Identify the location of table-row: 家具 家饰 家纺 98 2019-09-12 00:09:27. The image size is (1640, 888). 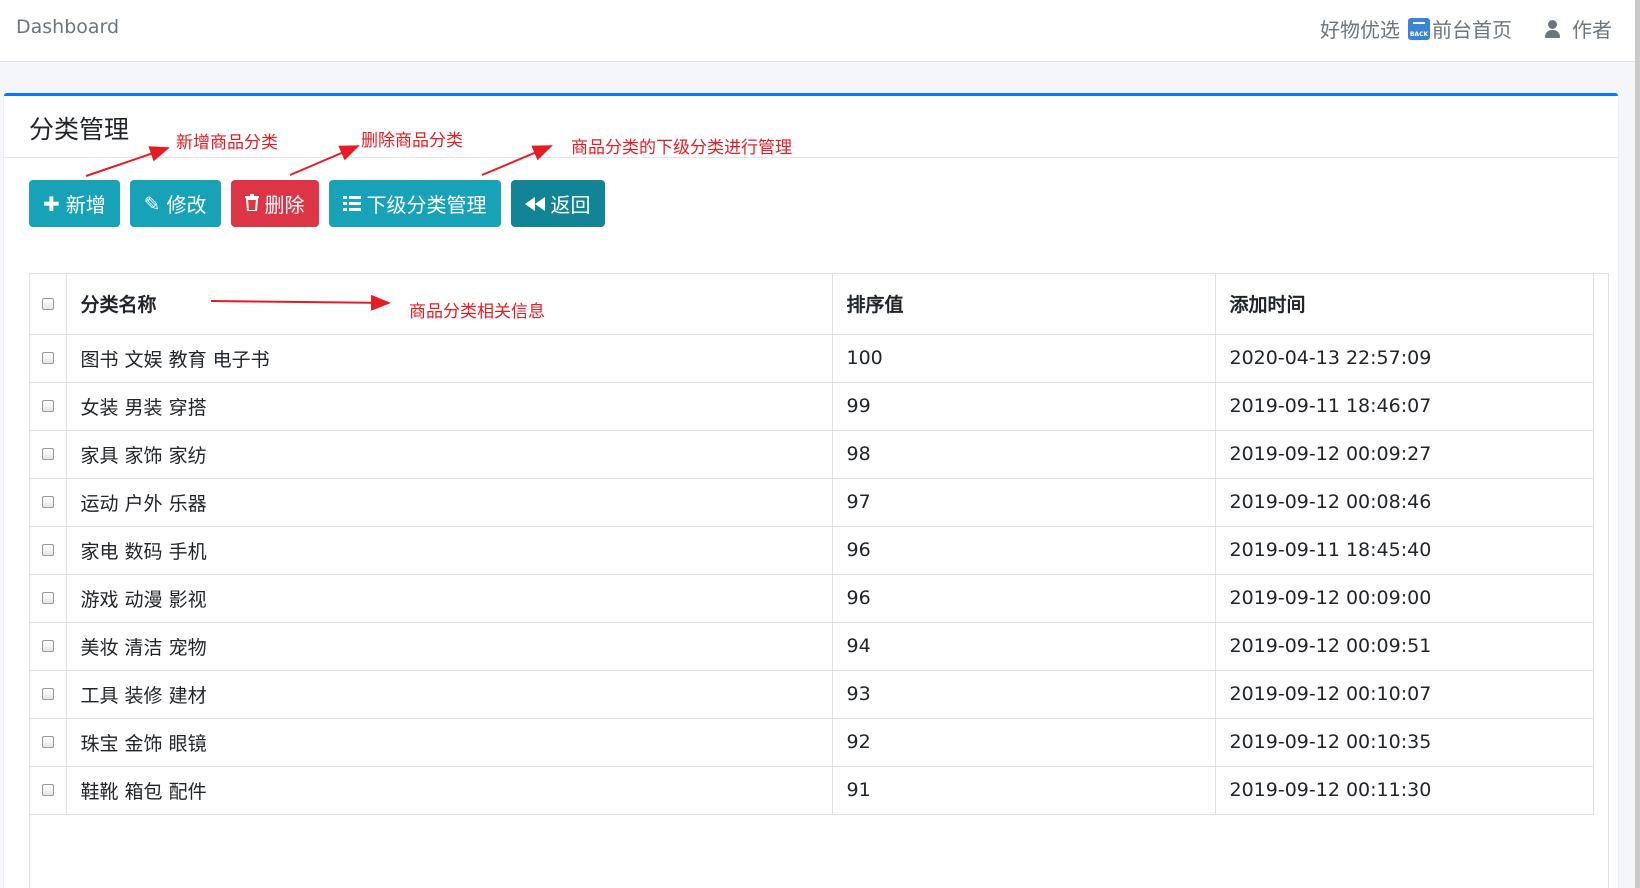
(812, 454).